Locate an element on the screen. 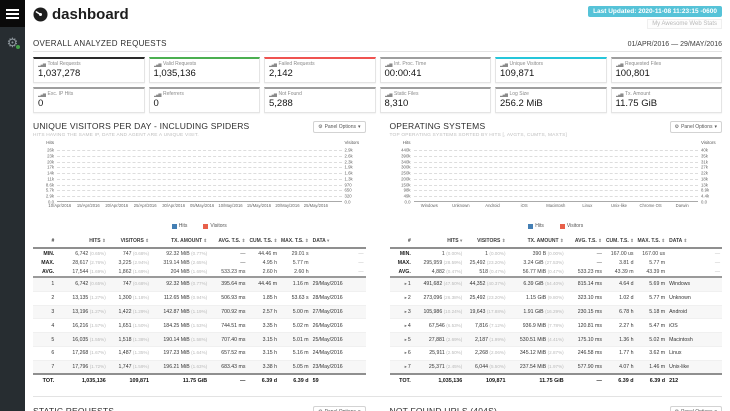  cell: 3.24 GiB (27.53%) is located at coordinates (543, 262).